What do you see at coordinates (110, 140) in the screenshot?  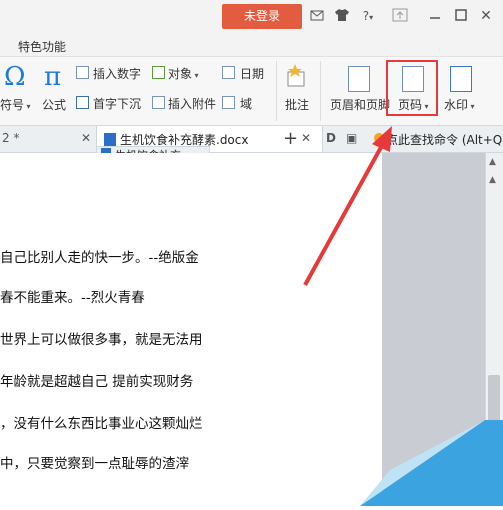 I see `doc-icon` at bounding box center [110, 140].